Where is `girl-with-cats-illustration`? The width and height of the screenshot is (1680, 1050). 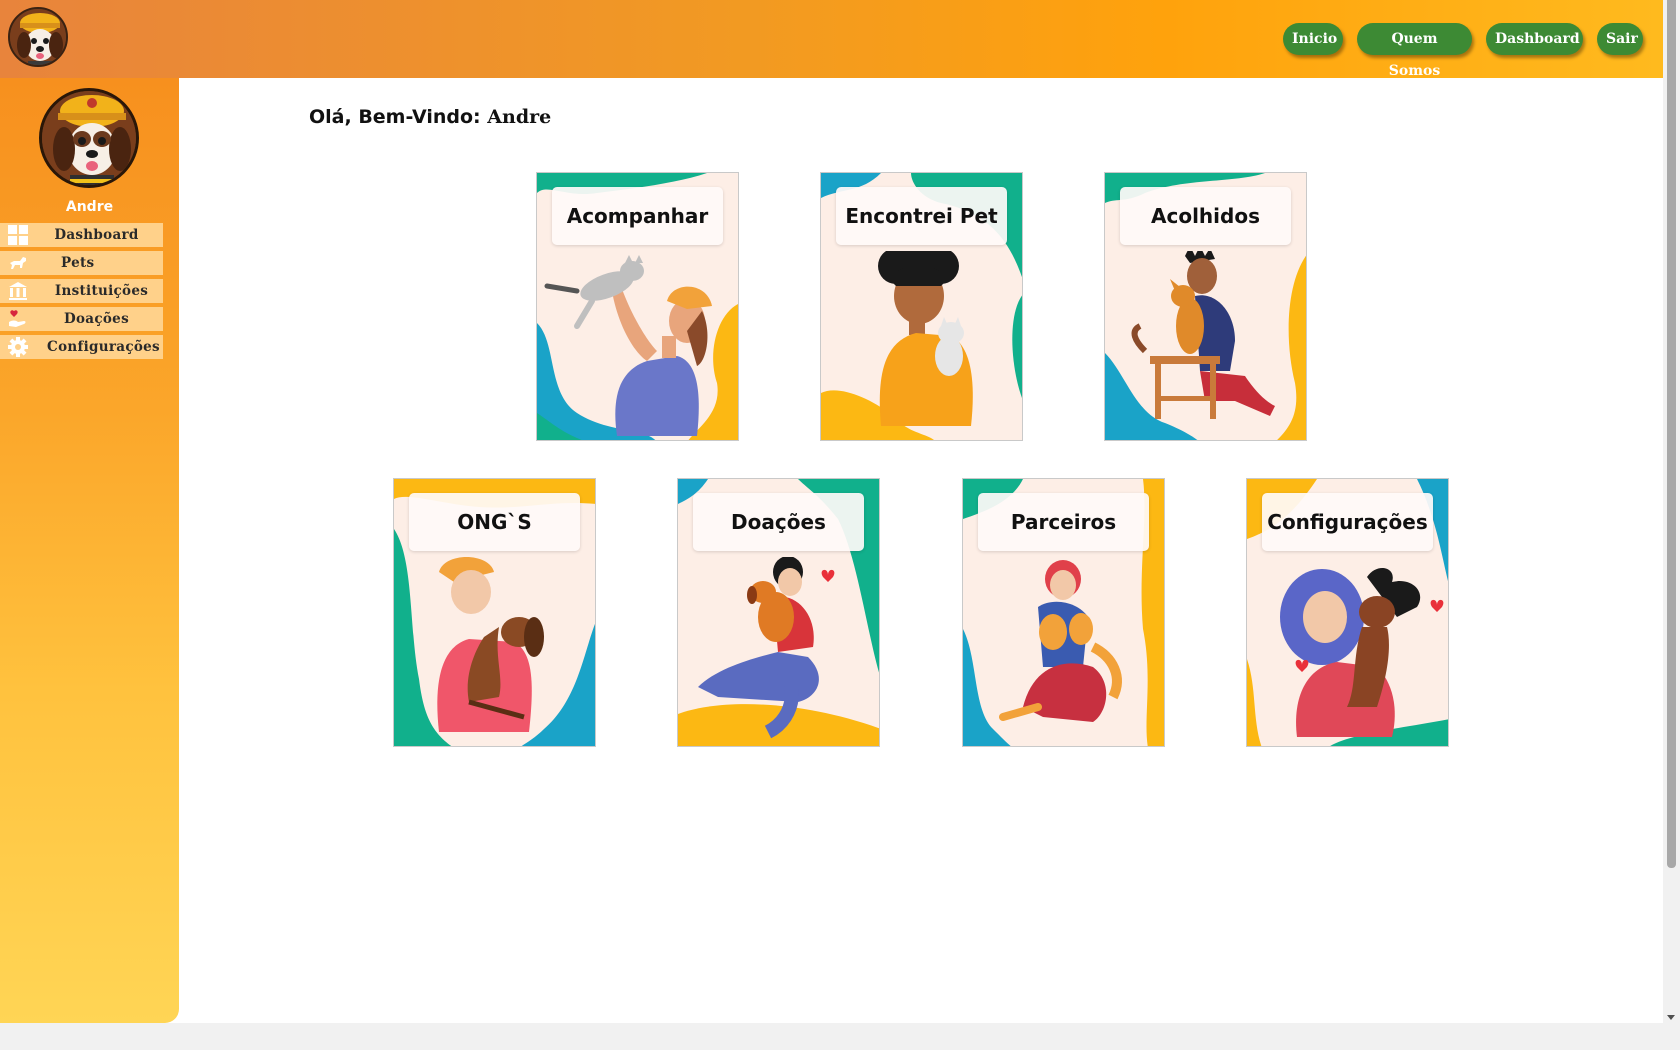 girl-with-cats-illustration is located at coordinates (1060, 641).